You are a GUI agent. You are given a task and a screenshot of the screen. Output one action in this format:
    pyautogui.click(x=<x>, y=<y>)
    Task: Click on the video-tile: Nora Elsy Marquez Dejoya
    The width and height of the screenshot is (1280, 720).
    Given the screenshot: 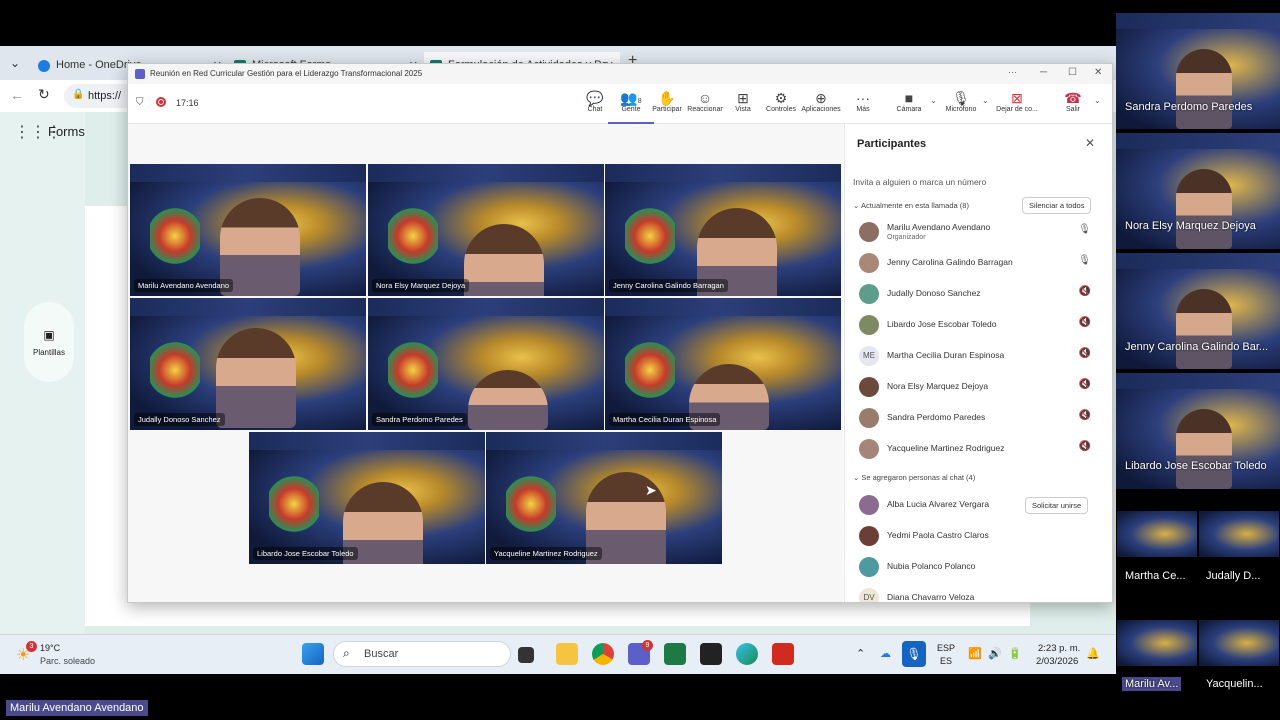 What is the action you would take?
    pyautogui.click(x=486, y=230)
    